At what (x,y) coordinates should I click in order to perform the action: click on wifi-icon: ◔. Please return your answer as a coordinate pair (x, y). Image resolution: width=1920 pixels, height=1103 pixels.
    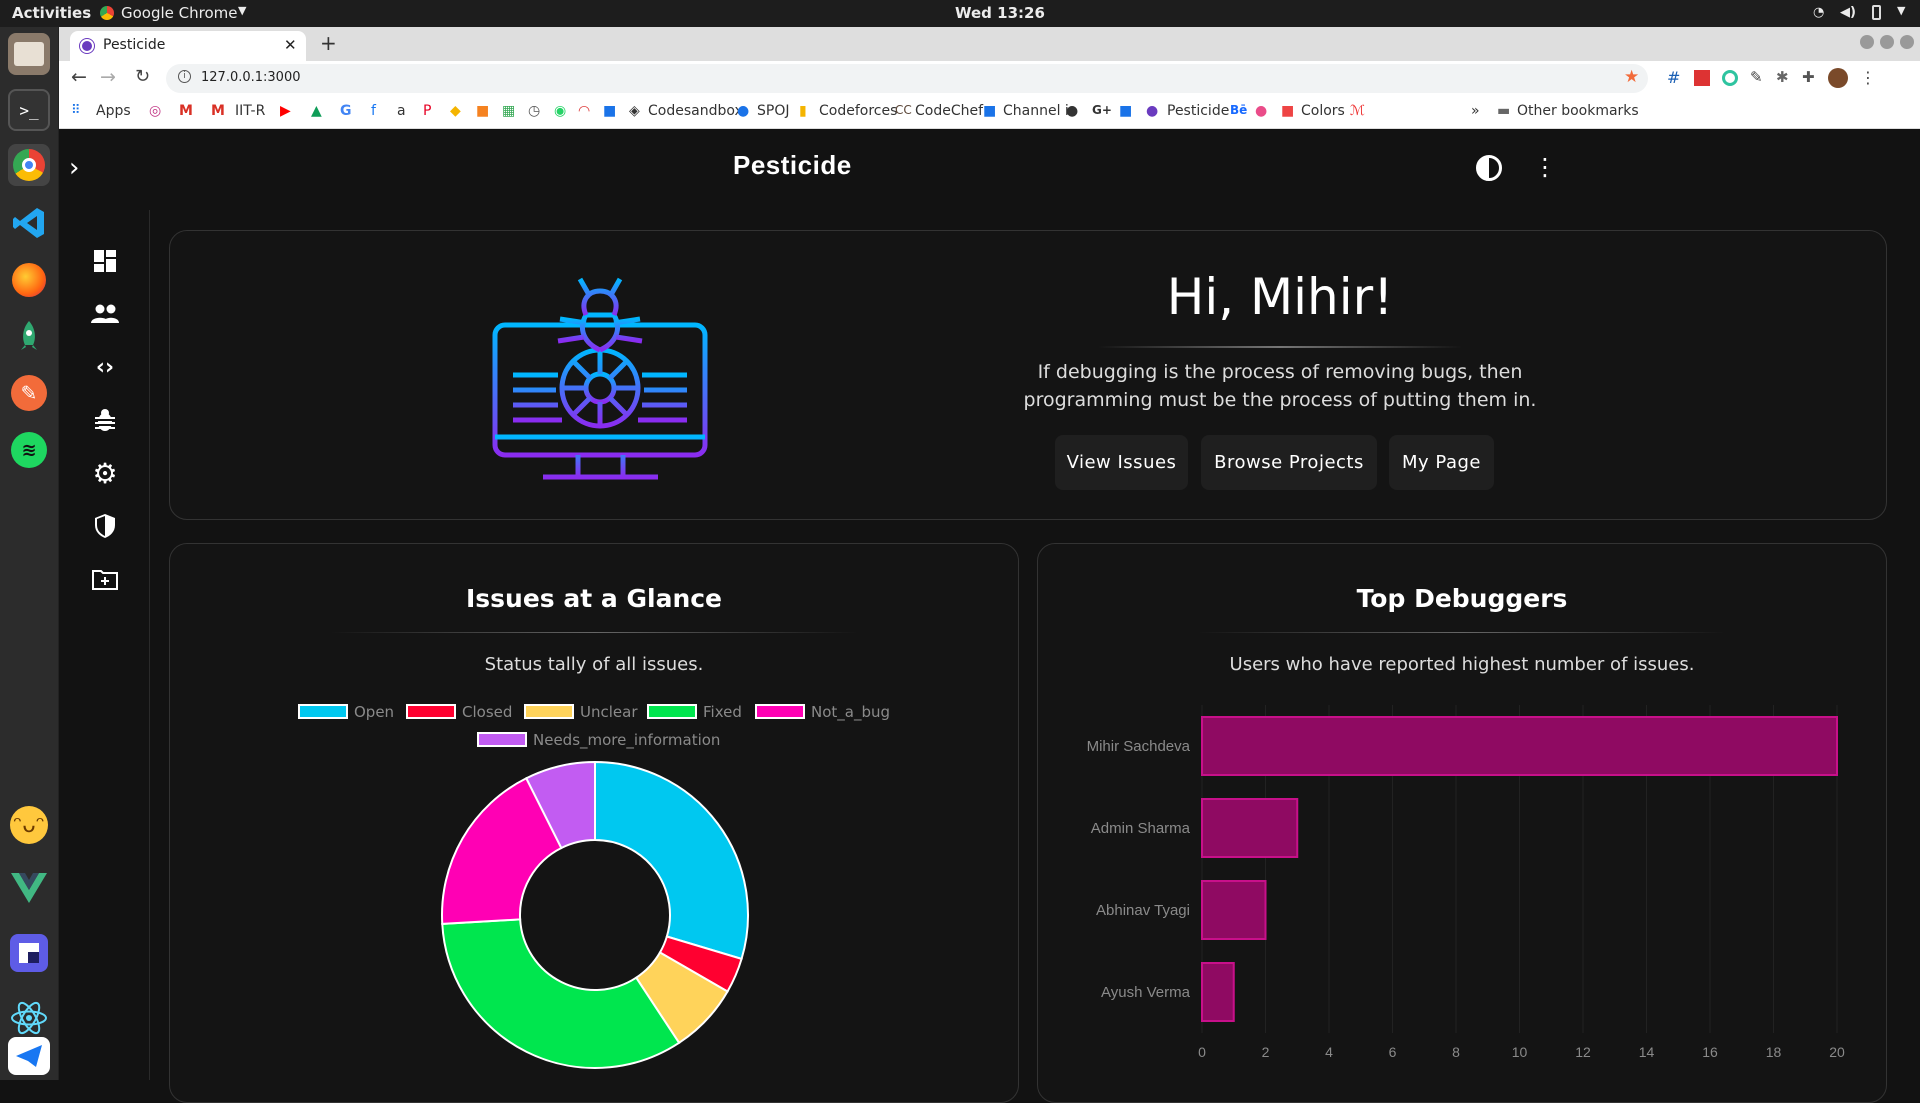
    Looking at the image, I should click on (1818, 12).